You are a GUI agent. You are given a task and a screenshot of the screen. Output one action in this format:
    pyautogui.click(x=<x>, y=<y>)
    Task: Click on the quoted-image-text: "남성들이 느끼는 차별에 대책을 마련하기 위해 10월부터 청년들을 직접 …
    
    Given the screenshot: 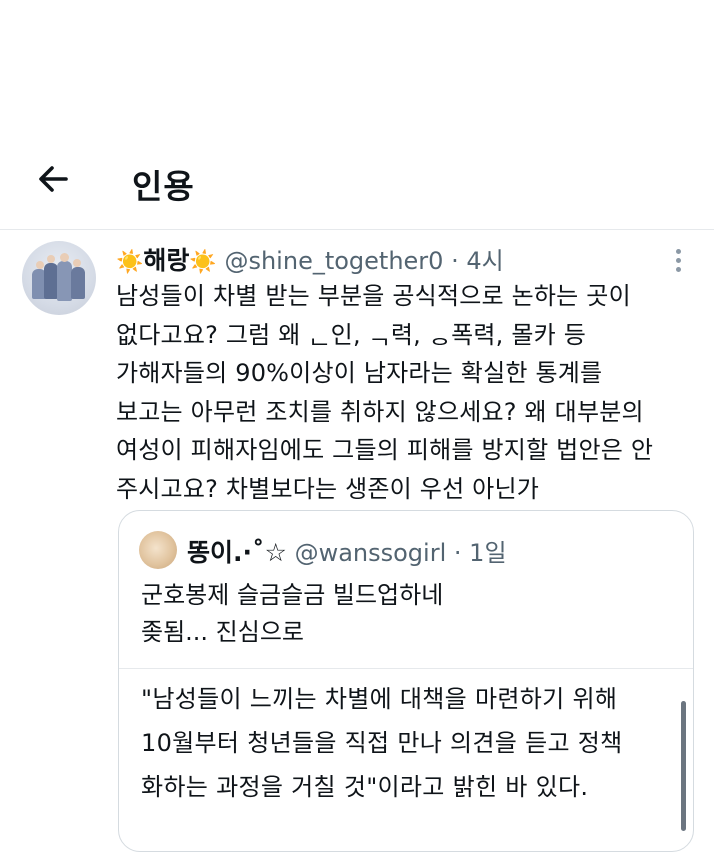 What is the action you would take?
    pyautogui.click(x=382, y=743)
    